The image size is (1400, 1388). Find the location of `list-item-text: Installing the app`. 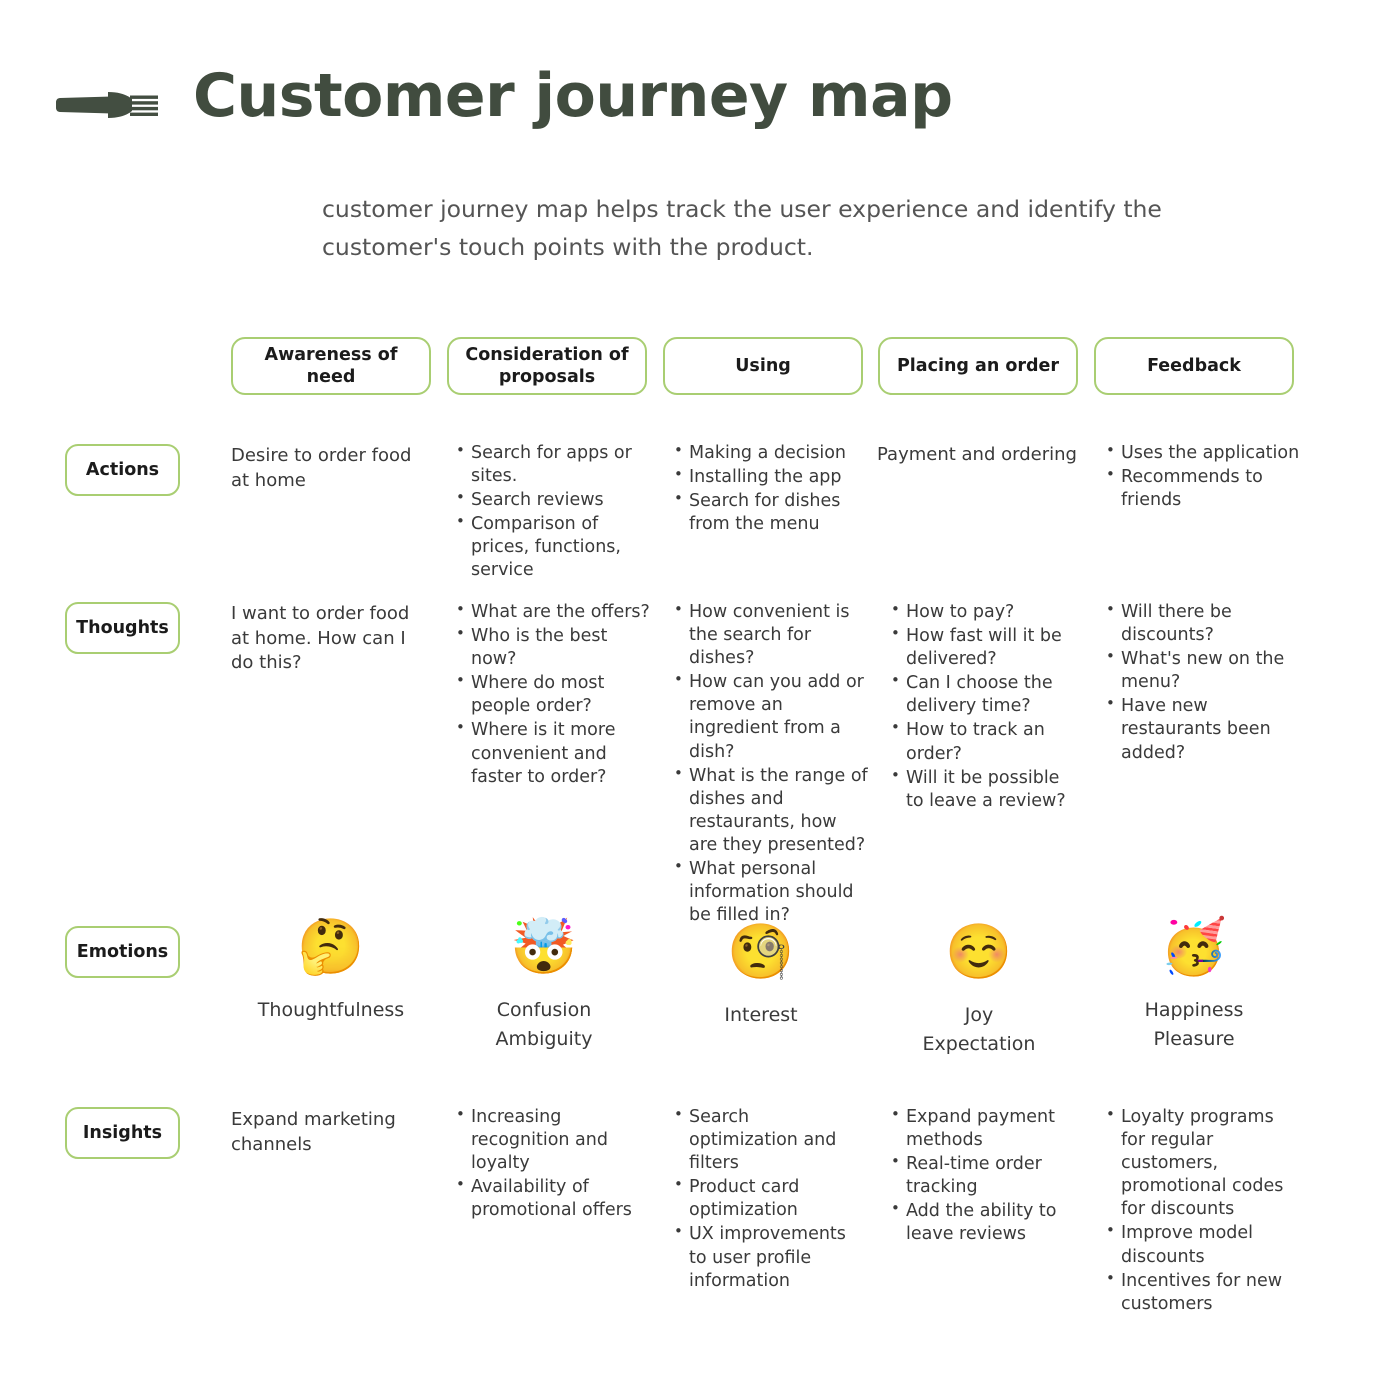

list-item-text: Installing the app is located at coordinates (765, 477).